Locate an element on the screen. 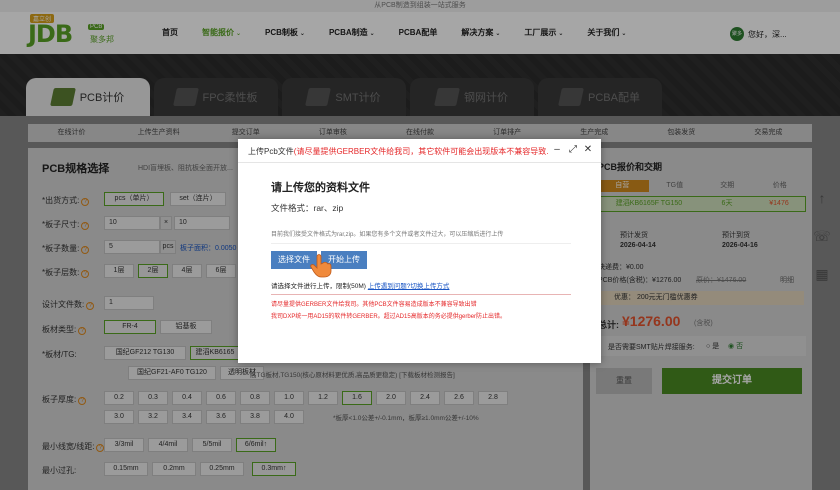  switch-upload-link: 上传遇到问题?切换上传方式 is located at coordinates (409, 286).